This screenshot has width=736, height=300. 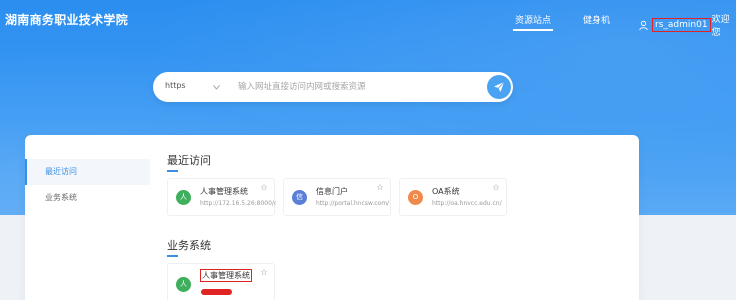 I want to click on user-icon, so click(x=643, y=25).